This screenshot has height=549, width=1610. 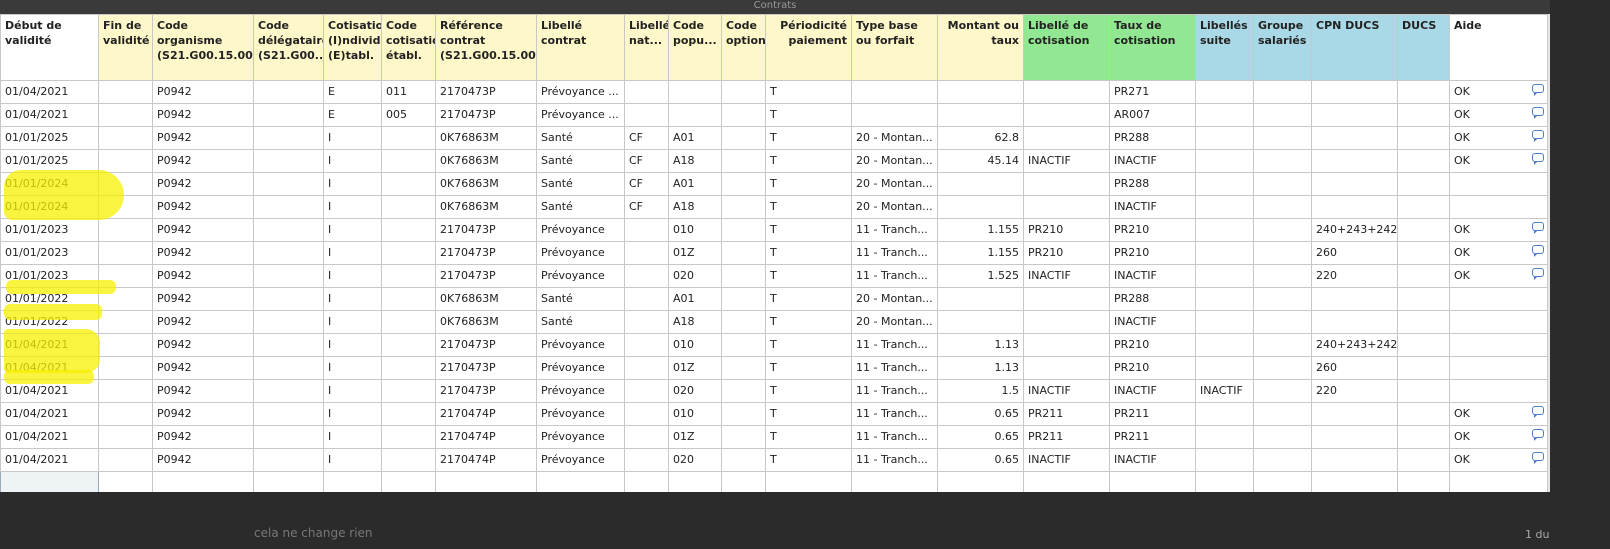 I want to click on cell-libelle-cotis: PR210, so click(x=1066, y=230).